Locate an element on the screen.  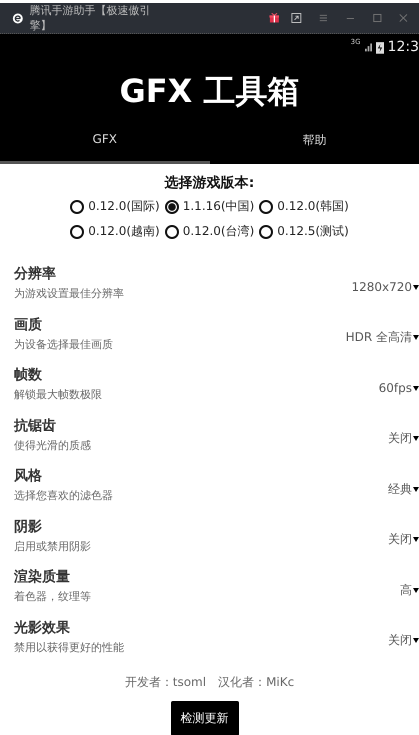
signal-icon is located at coordinates (368, 47).